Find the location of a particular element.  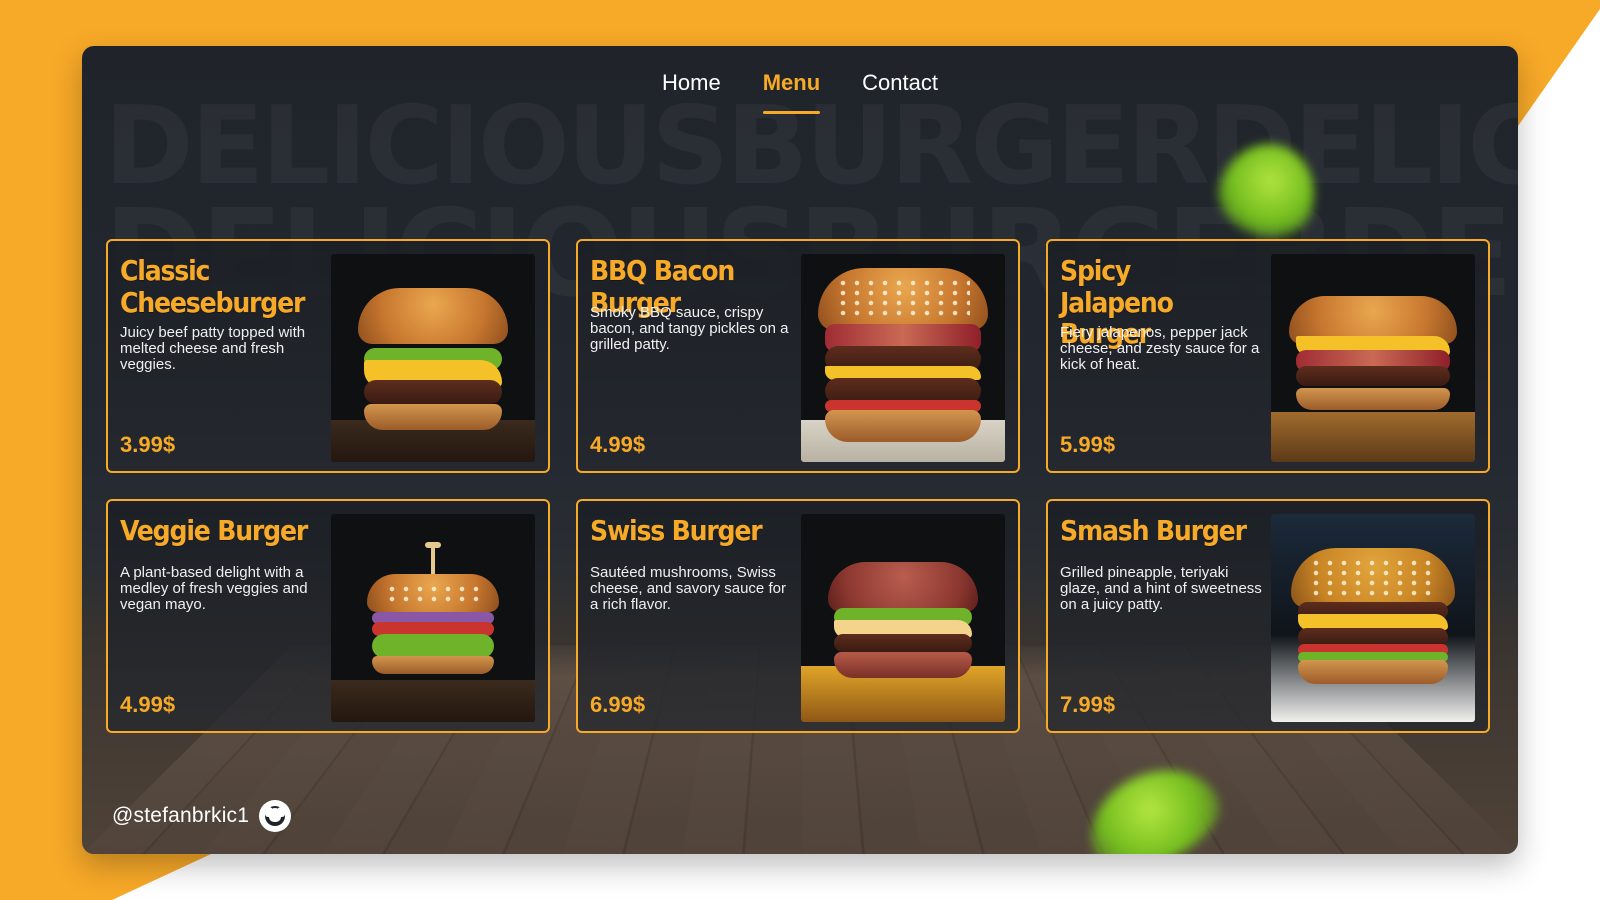

author-handle: @stefanbrkic1 is located at coordinates (180, 816).